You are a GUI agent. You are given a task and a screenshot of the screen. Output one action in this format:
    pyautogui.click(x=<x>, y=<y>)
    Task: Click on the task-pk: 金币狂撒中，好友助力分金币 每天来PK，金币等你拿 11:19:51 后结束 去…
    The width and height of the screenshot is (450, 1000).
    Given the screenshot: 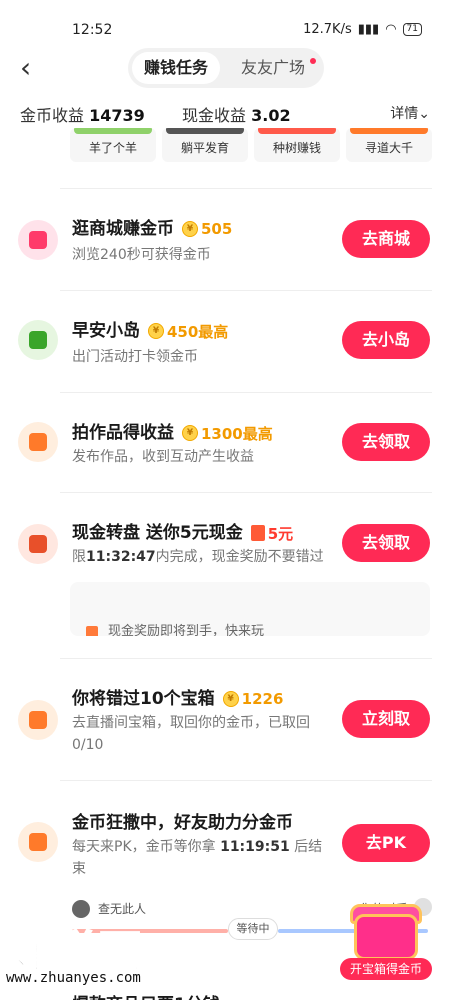 What is the action you would take?
    pyautogui.click(x=225, y=840)
    